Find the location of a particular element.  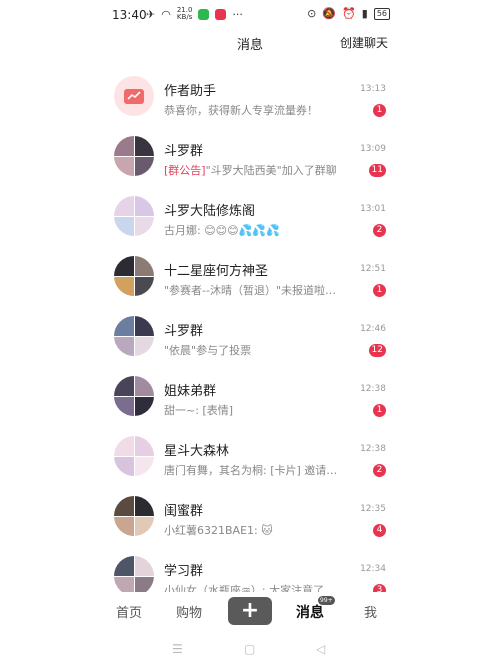

tab-shop: 购物 is located at coordinates (189, 611).